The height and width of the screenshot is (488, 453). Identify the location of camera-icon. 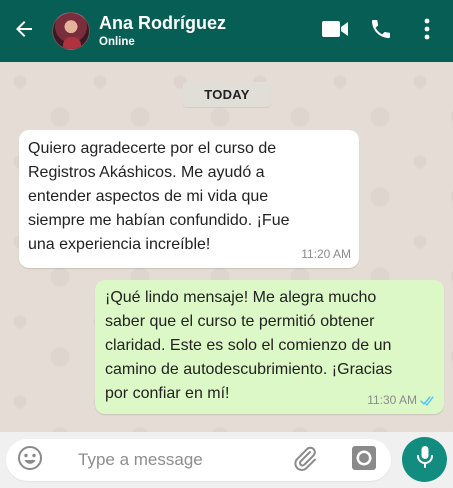
(364, 460).